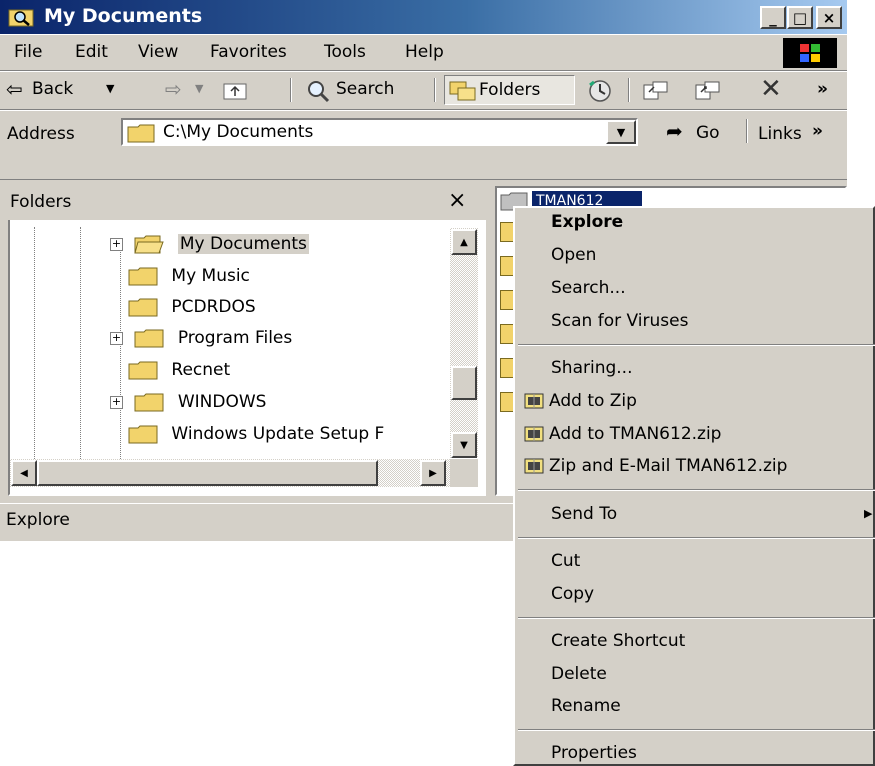 This screenshot has height=766, width=875. What do you see at coordinates (14, 89) in the screenshot?
I see `back-arrow-icon: ⇦` at bounding box center [14, 89].